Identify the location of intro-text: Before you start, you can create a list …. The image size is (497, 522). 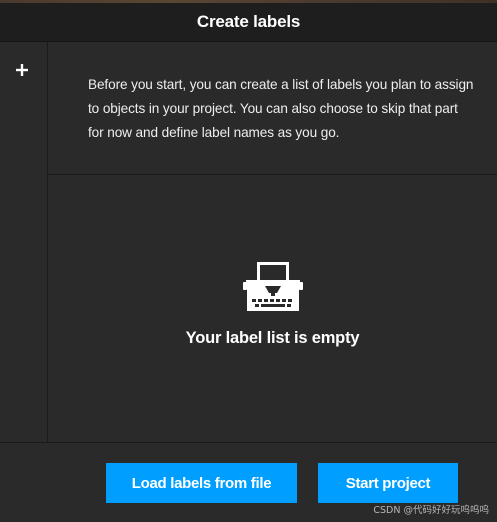
(281, 108).